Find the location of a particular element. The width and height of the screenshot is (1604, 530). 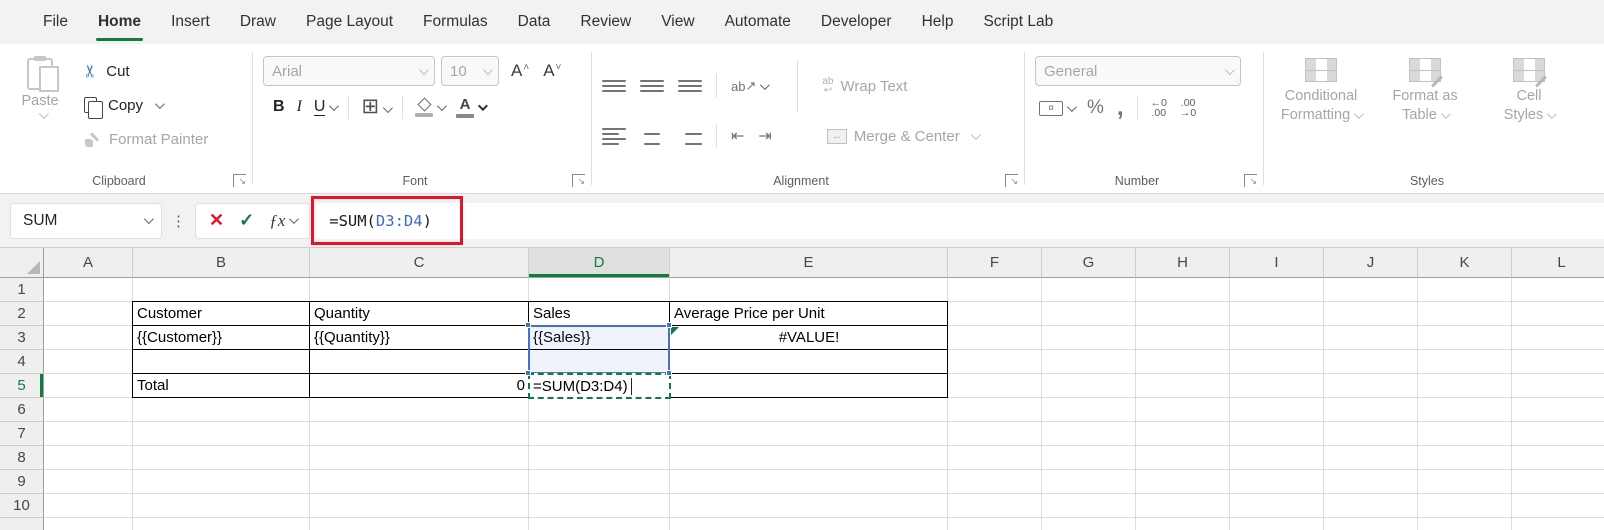

tab-automate: Automate is located at coordinates (758, 22).